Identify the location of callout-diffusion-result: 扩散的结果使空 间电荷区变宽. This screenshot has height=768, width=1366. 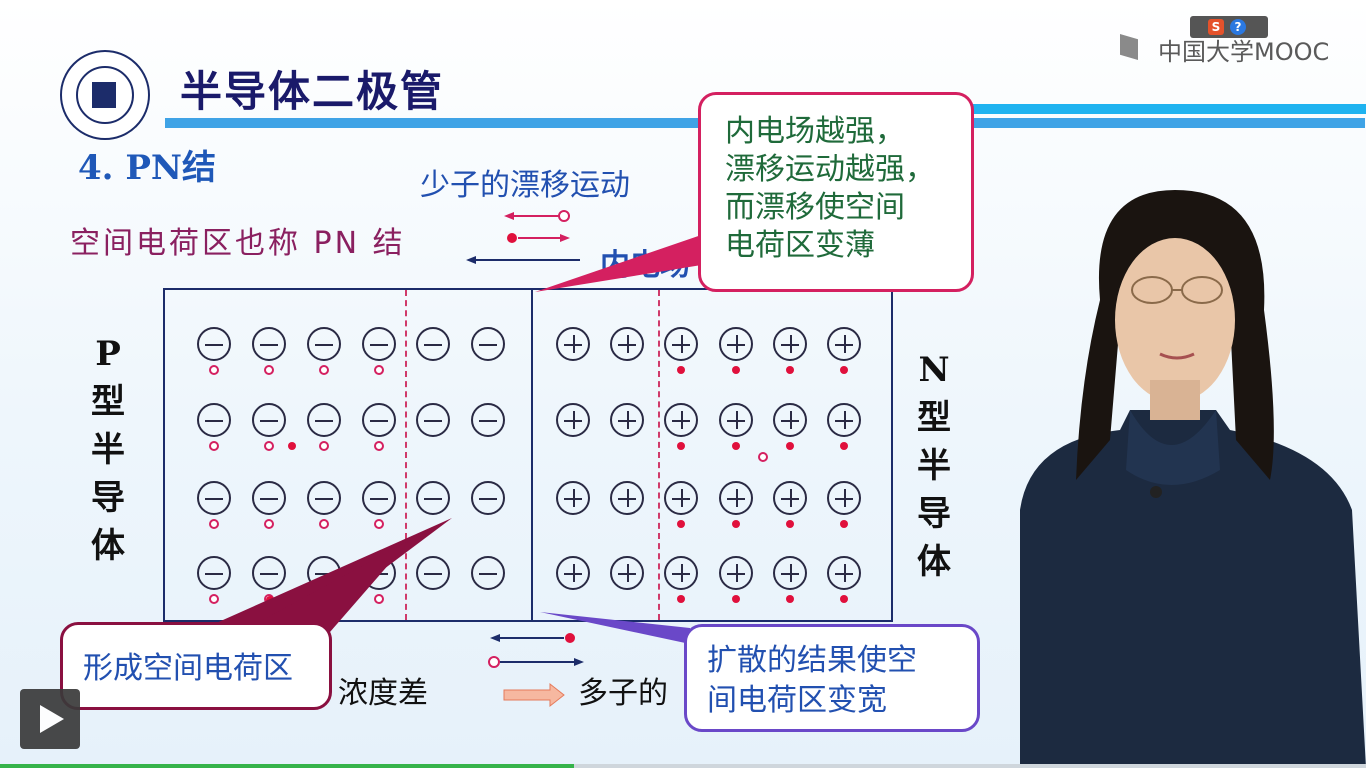
(832, 678).